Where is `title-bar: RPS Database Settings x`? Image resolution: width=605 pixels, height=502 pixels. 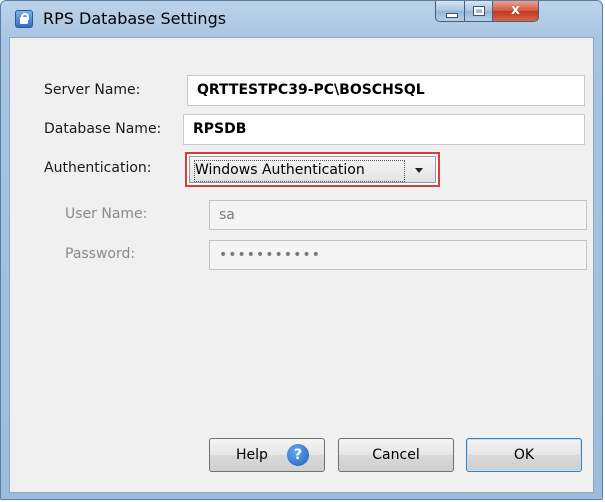
title-bar: RPS Database Settings x is located at coordinates (301, 18).